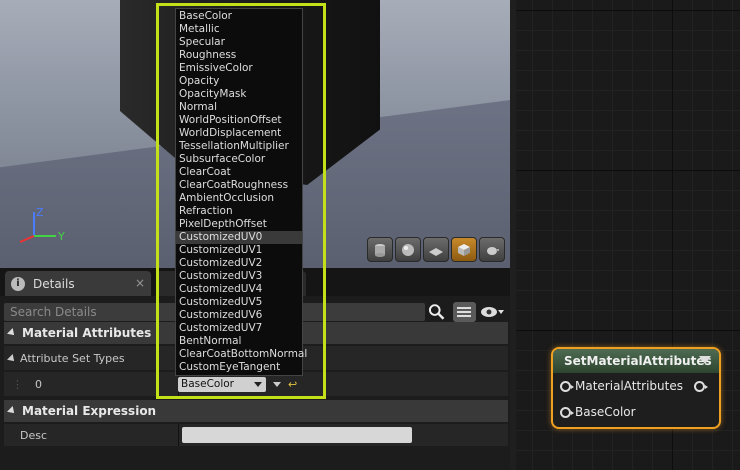 The height and width of the screenshot is (470, 740). Describe the element at coordinates (629, 386) in the screenshot. I see `pin-label: MaterialAttributes` at that location.